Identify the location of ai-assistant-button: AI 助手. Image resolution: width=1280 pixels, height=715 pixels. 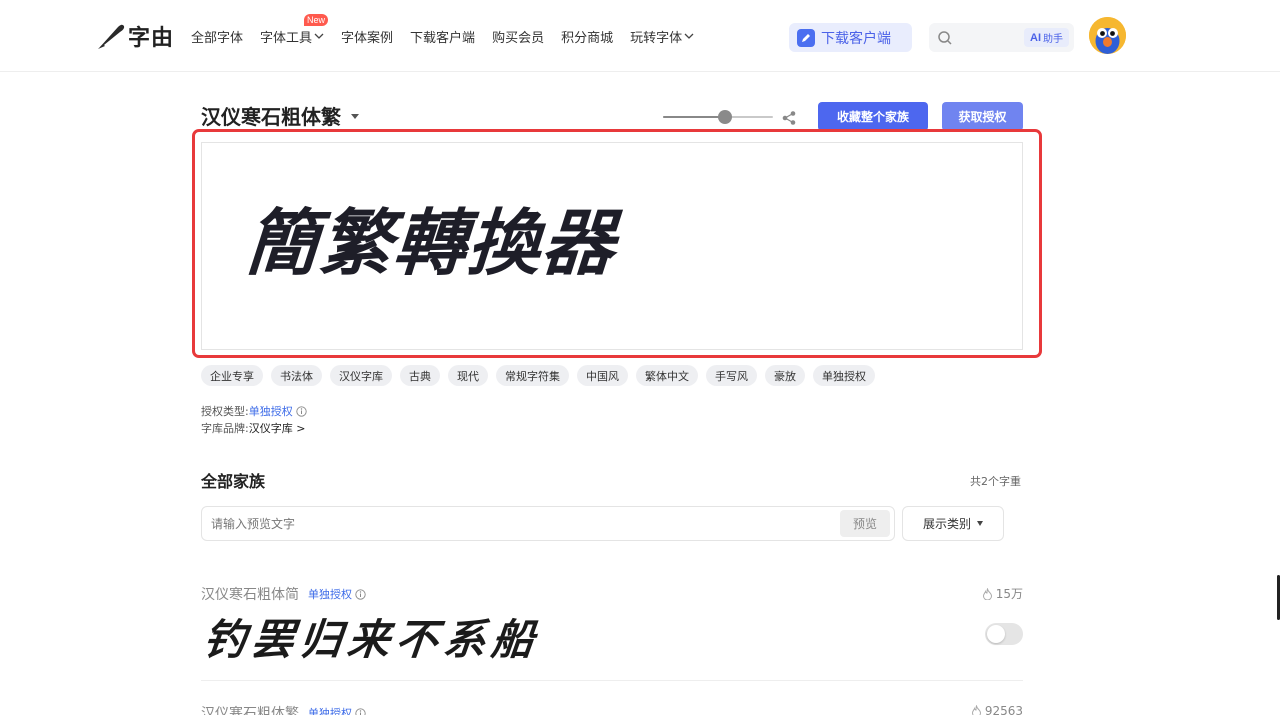
(1046, 37).